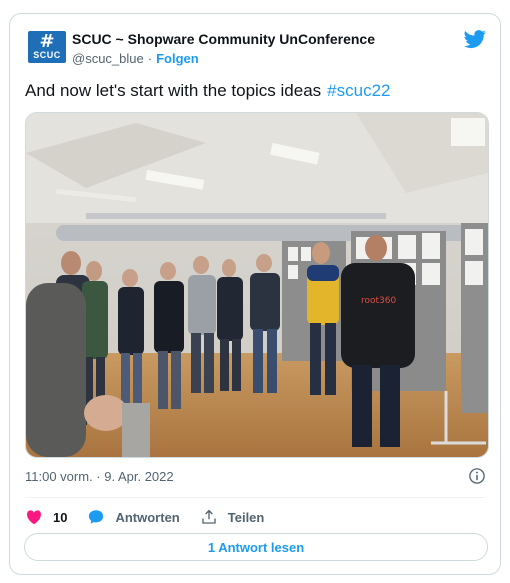  What do you see at coordinates (256, 547) in the screenshot?
I see `read-replies-button: 1 Antwort lesen` at bounding box center [256, 547].